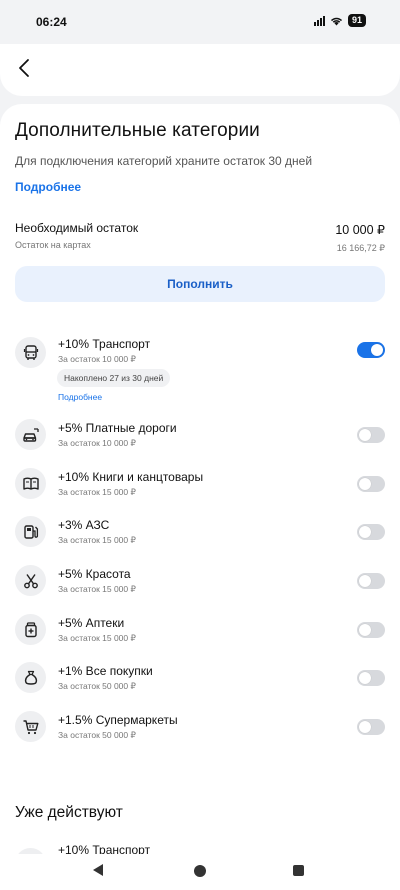 This screenshot has height=890, width=400. Describe the element at coordinates (360, 230) in the screenshot. I see `required-balance-value: 10 000 ₽` at that location.